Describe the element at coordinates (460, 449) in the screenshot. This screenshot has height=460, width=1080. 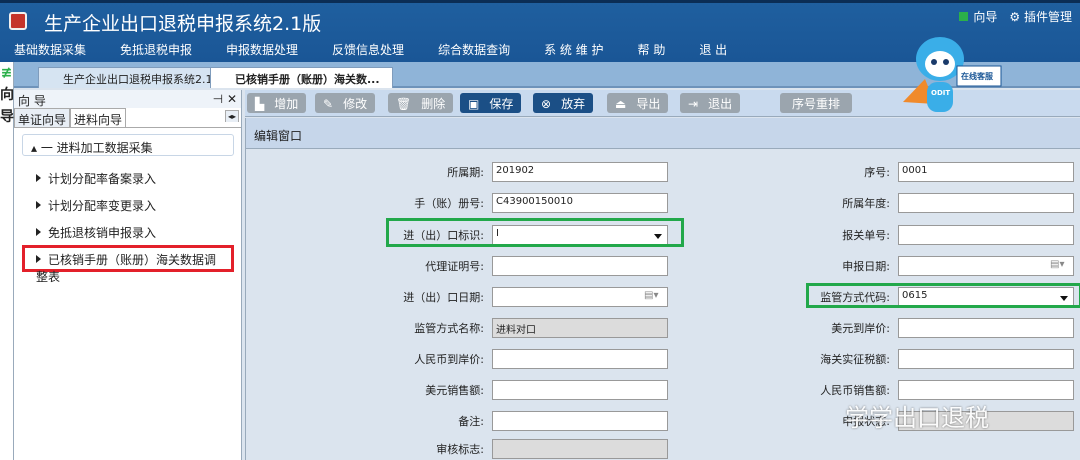
I see `field-label: 审核标志:` at that location.